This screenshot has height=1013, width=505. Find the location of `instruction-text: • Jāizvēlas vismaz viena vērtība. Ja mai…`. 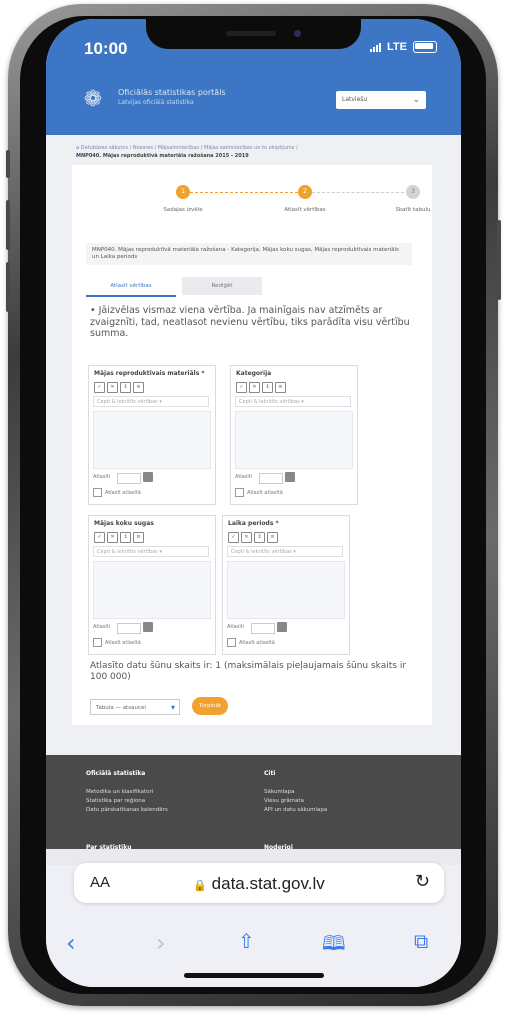

instruction-text: • Jāizvēlas vismaz viena vērtība. Ja mai… is located at coordinates (250, 322).